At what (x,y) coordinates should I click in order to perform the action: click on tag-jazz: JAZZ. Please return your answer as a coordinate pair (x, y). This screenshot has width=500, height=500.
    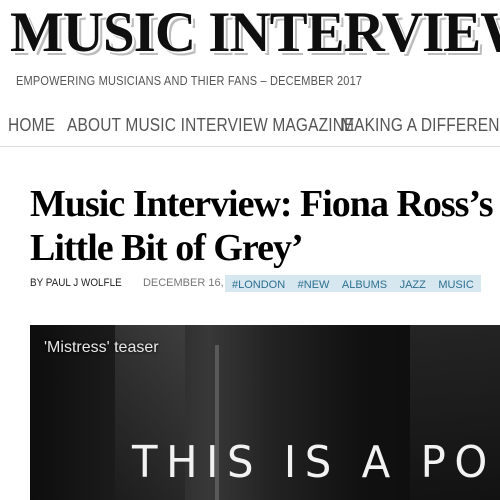
    Looking at the image, I should click on (413, 285).